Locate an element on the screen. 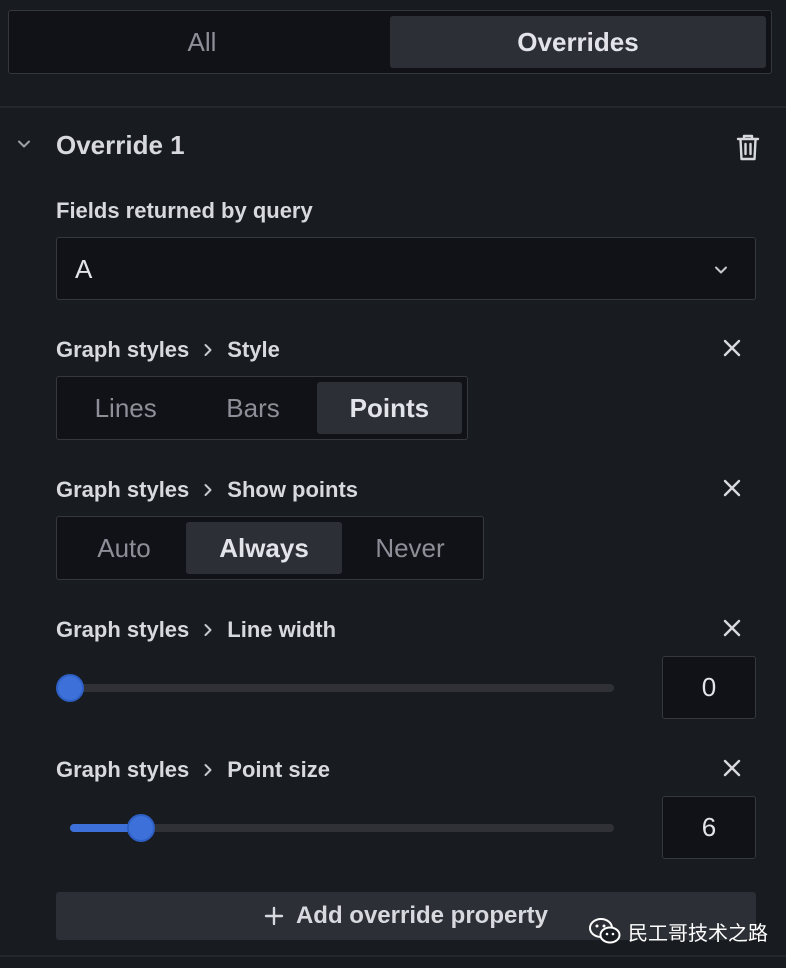 The height and width of the screenshot is (968, 786). wechat-icon is located at coordinates (605, 931).